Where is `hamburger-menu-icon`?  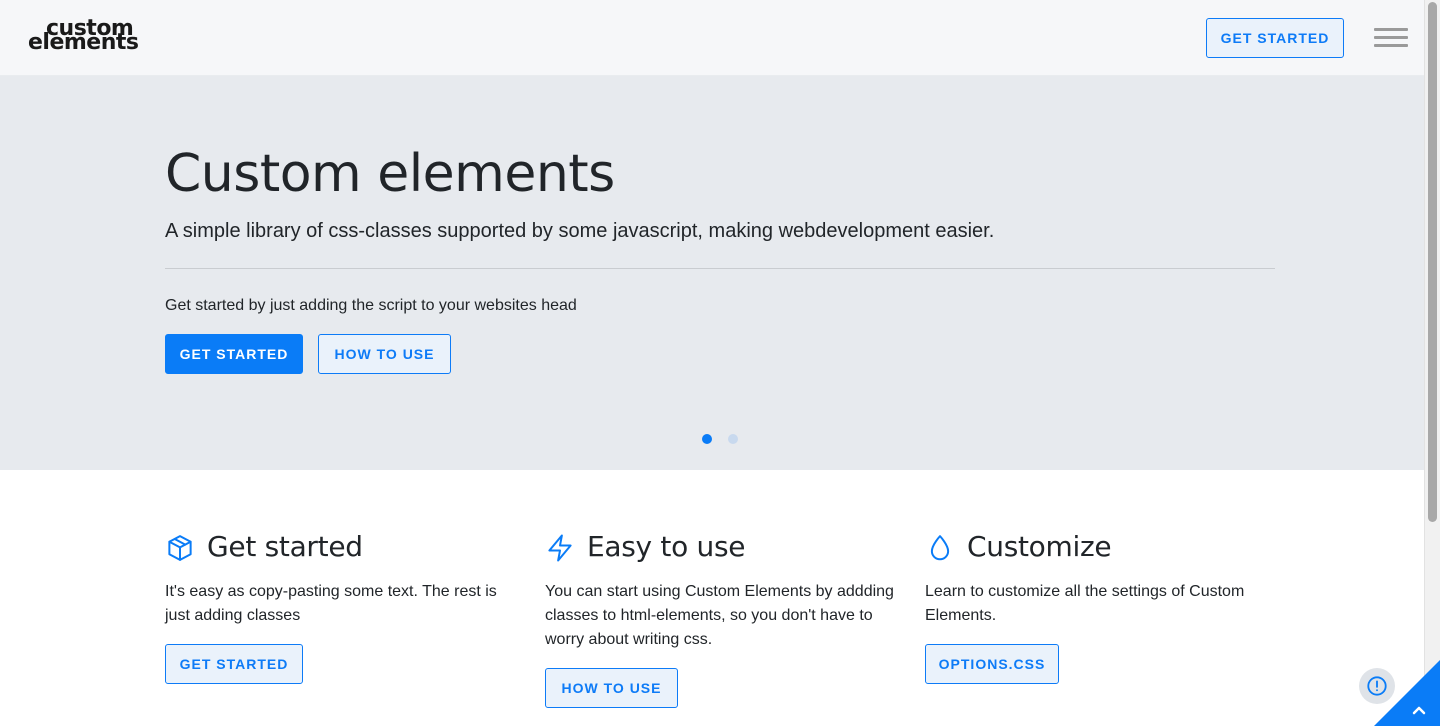 hamburger-menu-icon is located at coordinates (1392, 38).